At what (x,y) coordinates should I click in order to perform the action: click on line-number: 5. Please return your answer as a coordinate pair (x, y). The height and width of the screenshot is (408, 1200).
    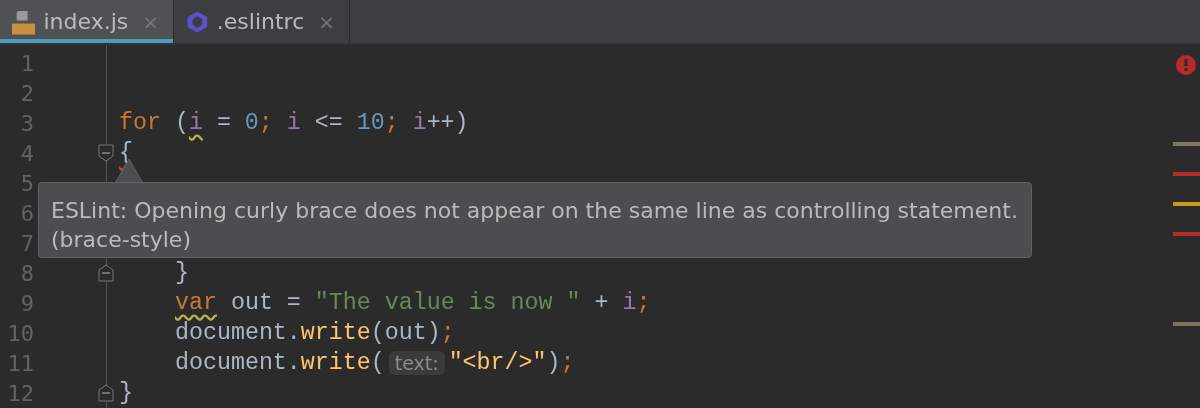
    Looking at the image, I should click on (26, 183).